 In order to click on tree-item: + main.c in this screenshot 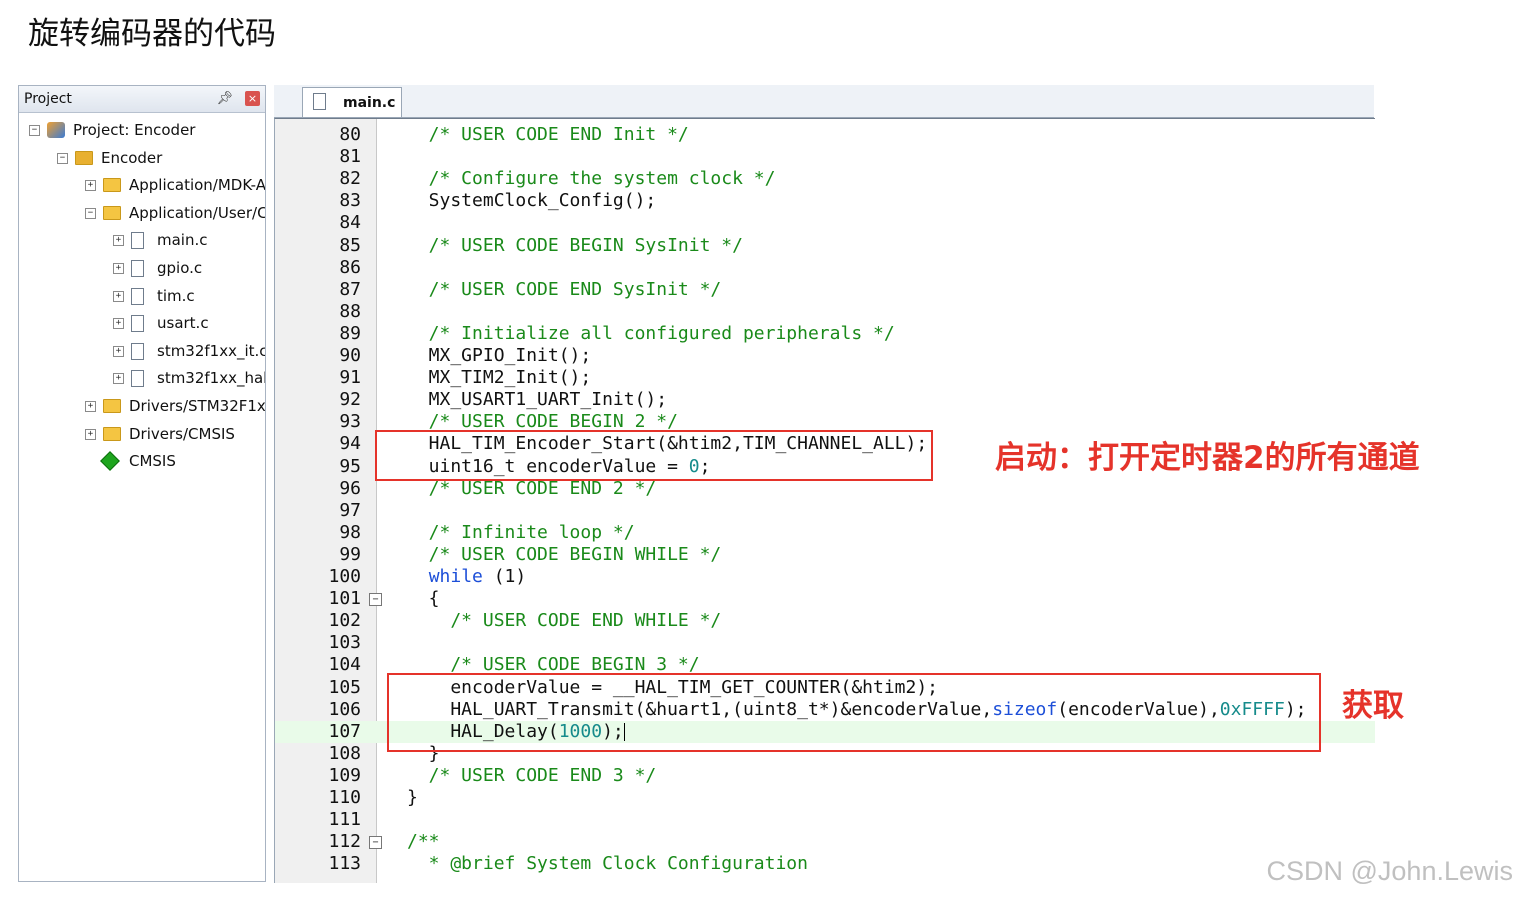, I will do `click(142, 241)`.